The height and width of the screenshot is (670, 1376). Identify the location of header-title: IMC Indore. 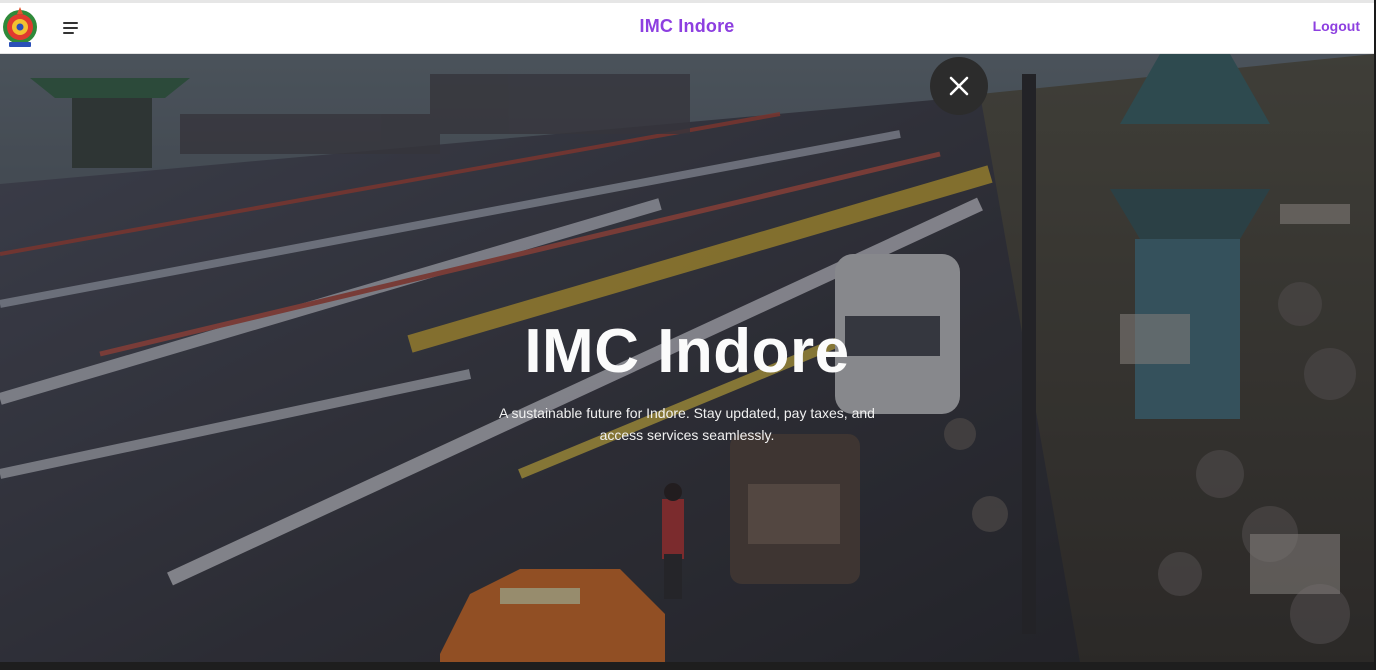
(687, 26).